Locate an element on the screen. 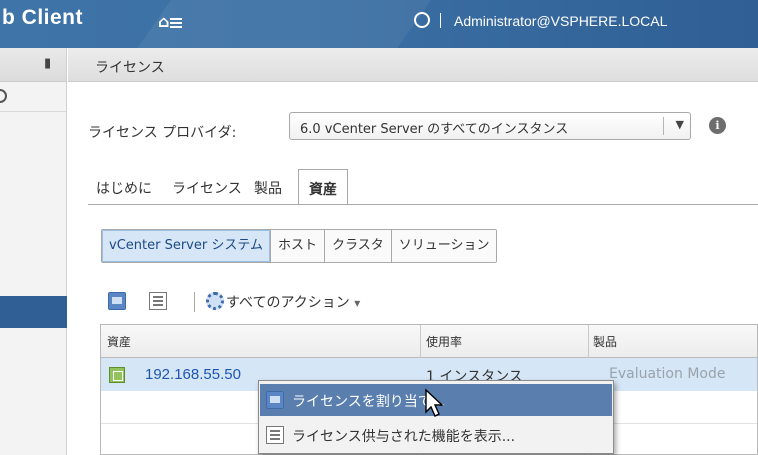 Image resolution: width=758 pixels, height=455 pixels. asset-type-clusters: クラスタ is located at coordinates (357, 246).